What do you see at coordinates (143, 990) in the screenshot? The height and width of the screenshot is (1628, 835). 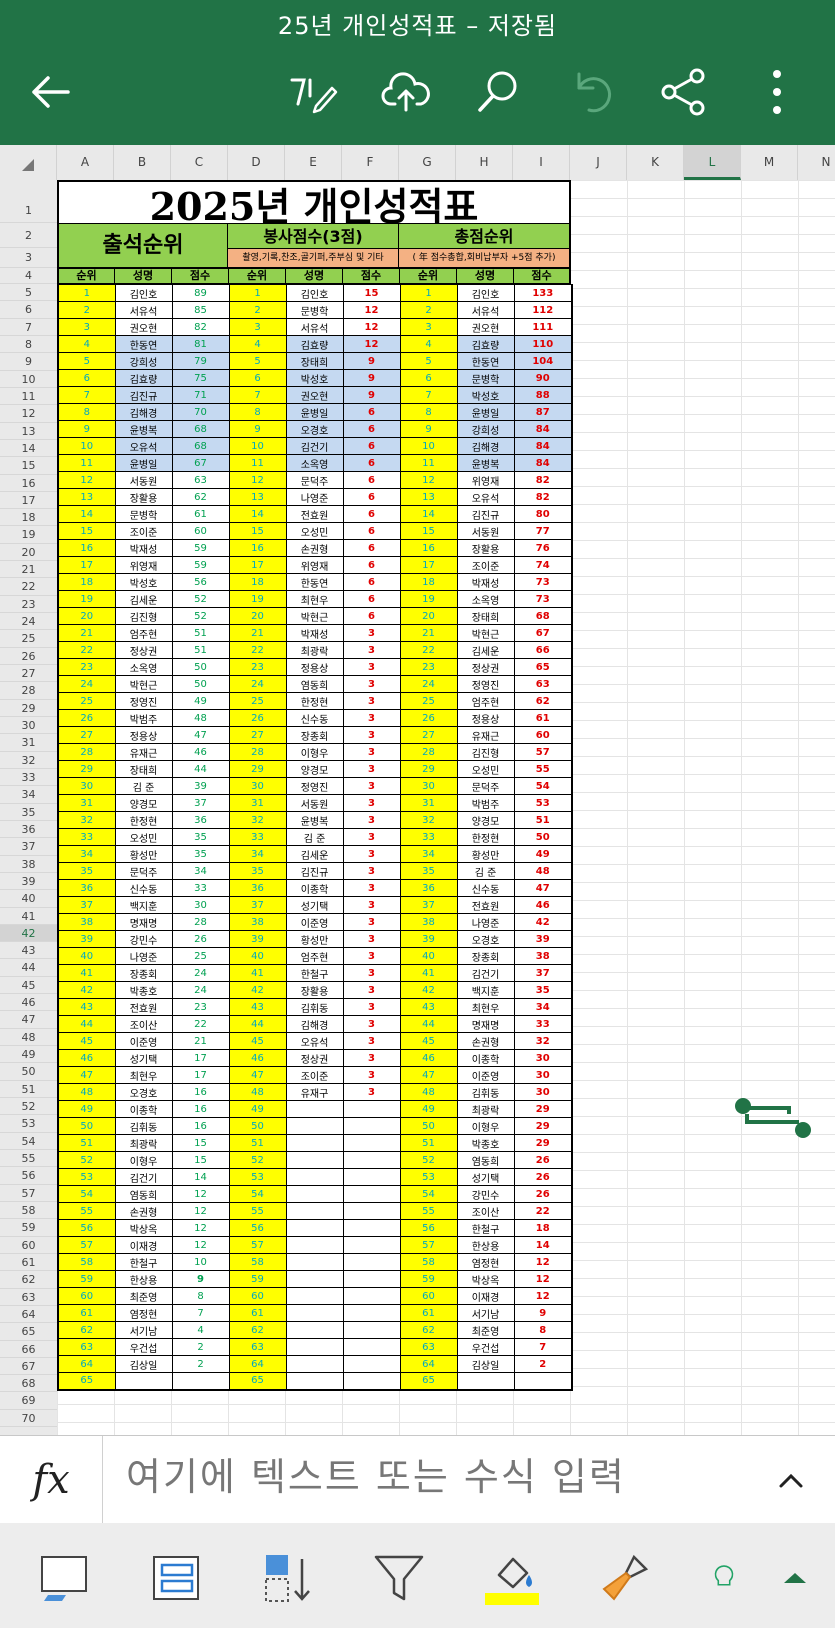 I see `name-cell: 박종호` at bounding box center [143, 990].